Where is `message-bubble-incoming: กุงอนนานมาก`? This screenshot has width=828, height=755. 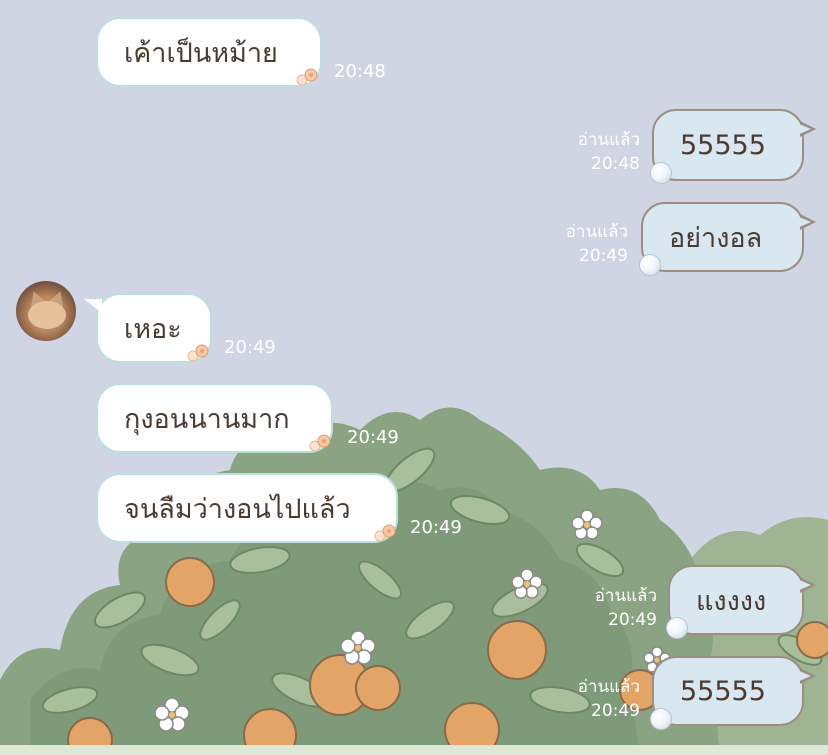 message-bubble-incoming: กุงอนนานมาก is located at coordinates (214, 418).